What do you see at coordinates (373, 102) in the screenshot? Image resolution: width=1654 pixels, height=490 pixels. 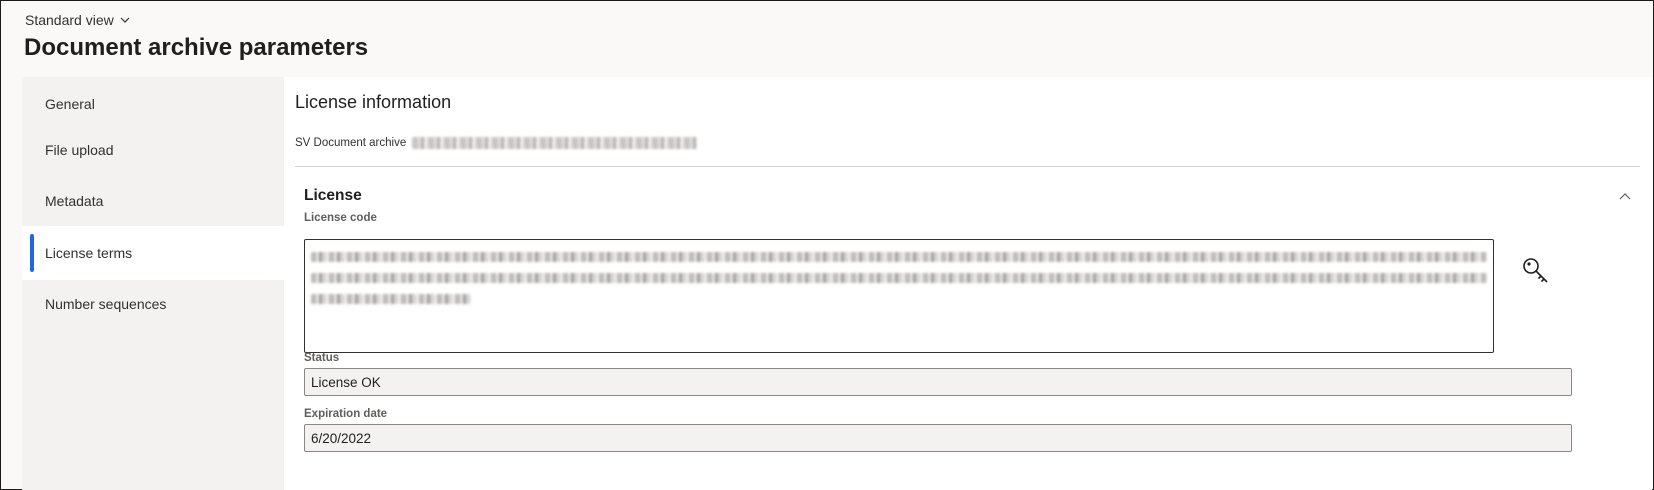 I see `section-title: License information` at bounding box center [373, 102].